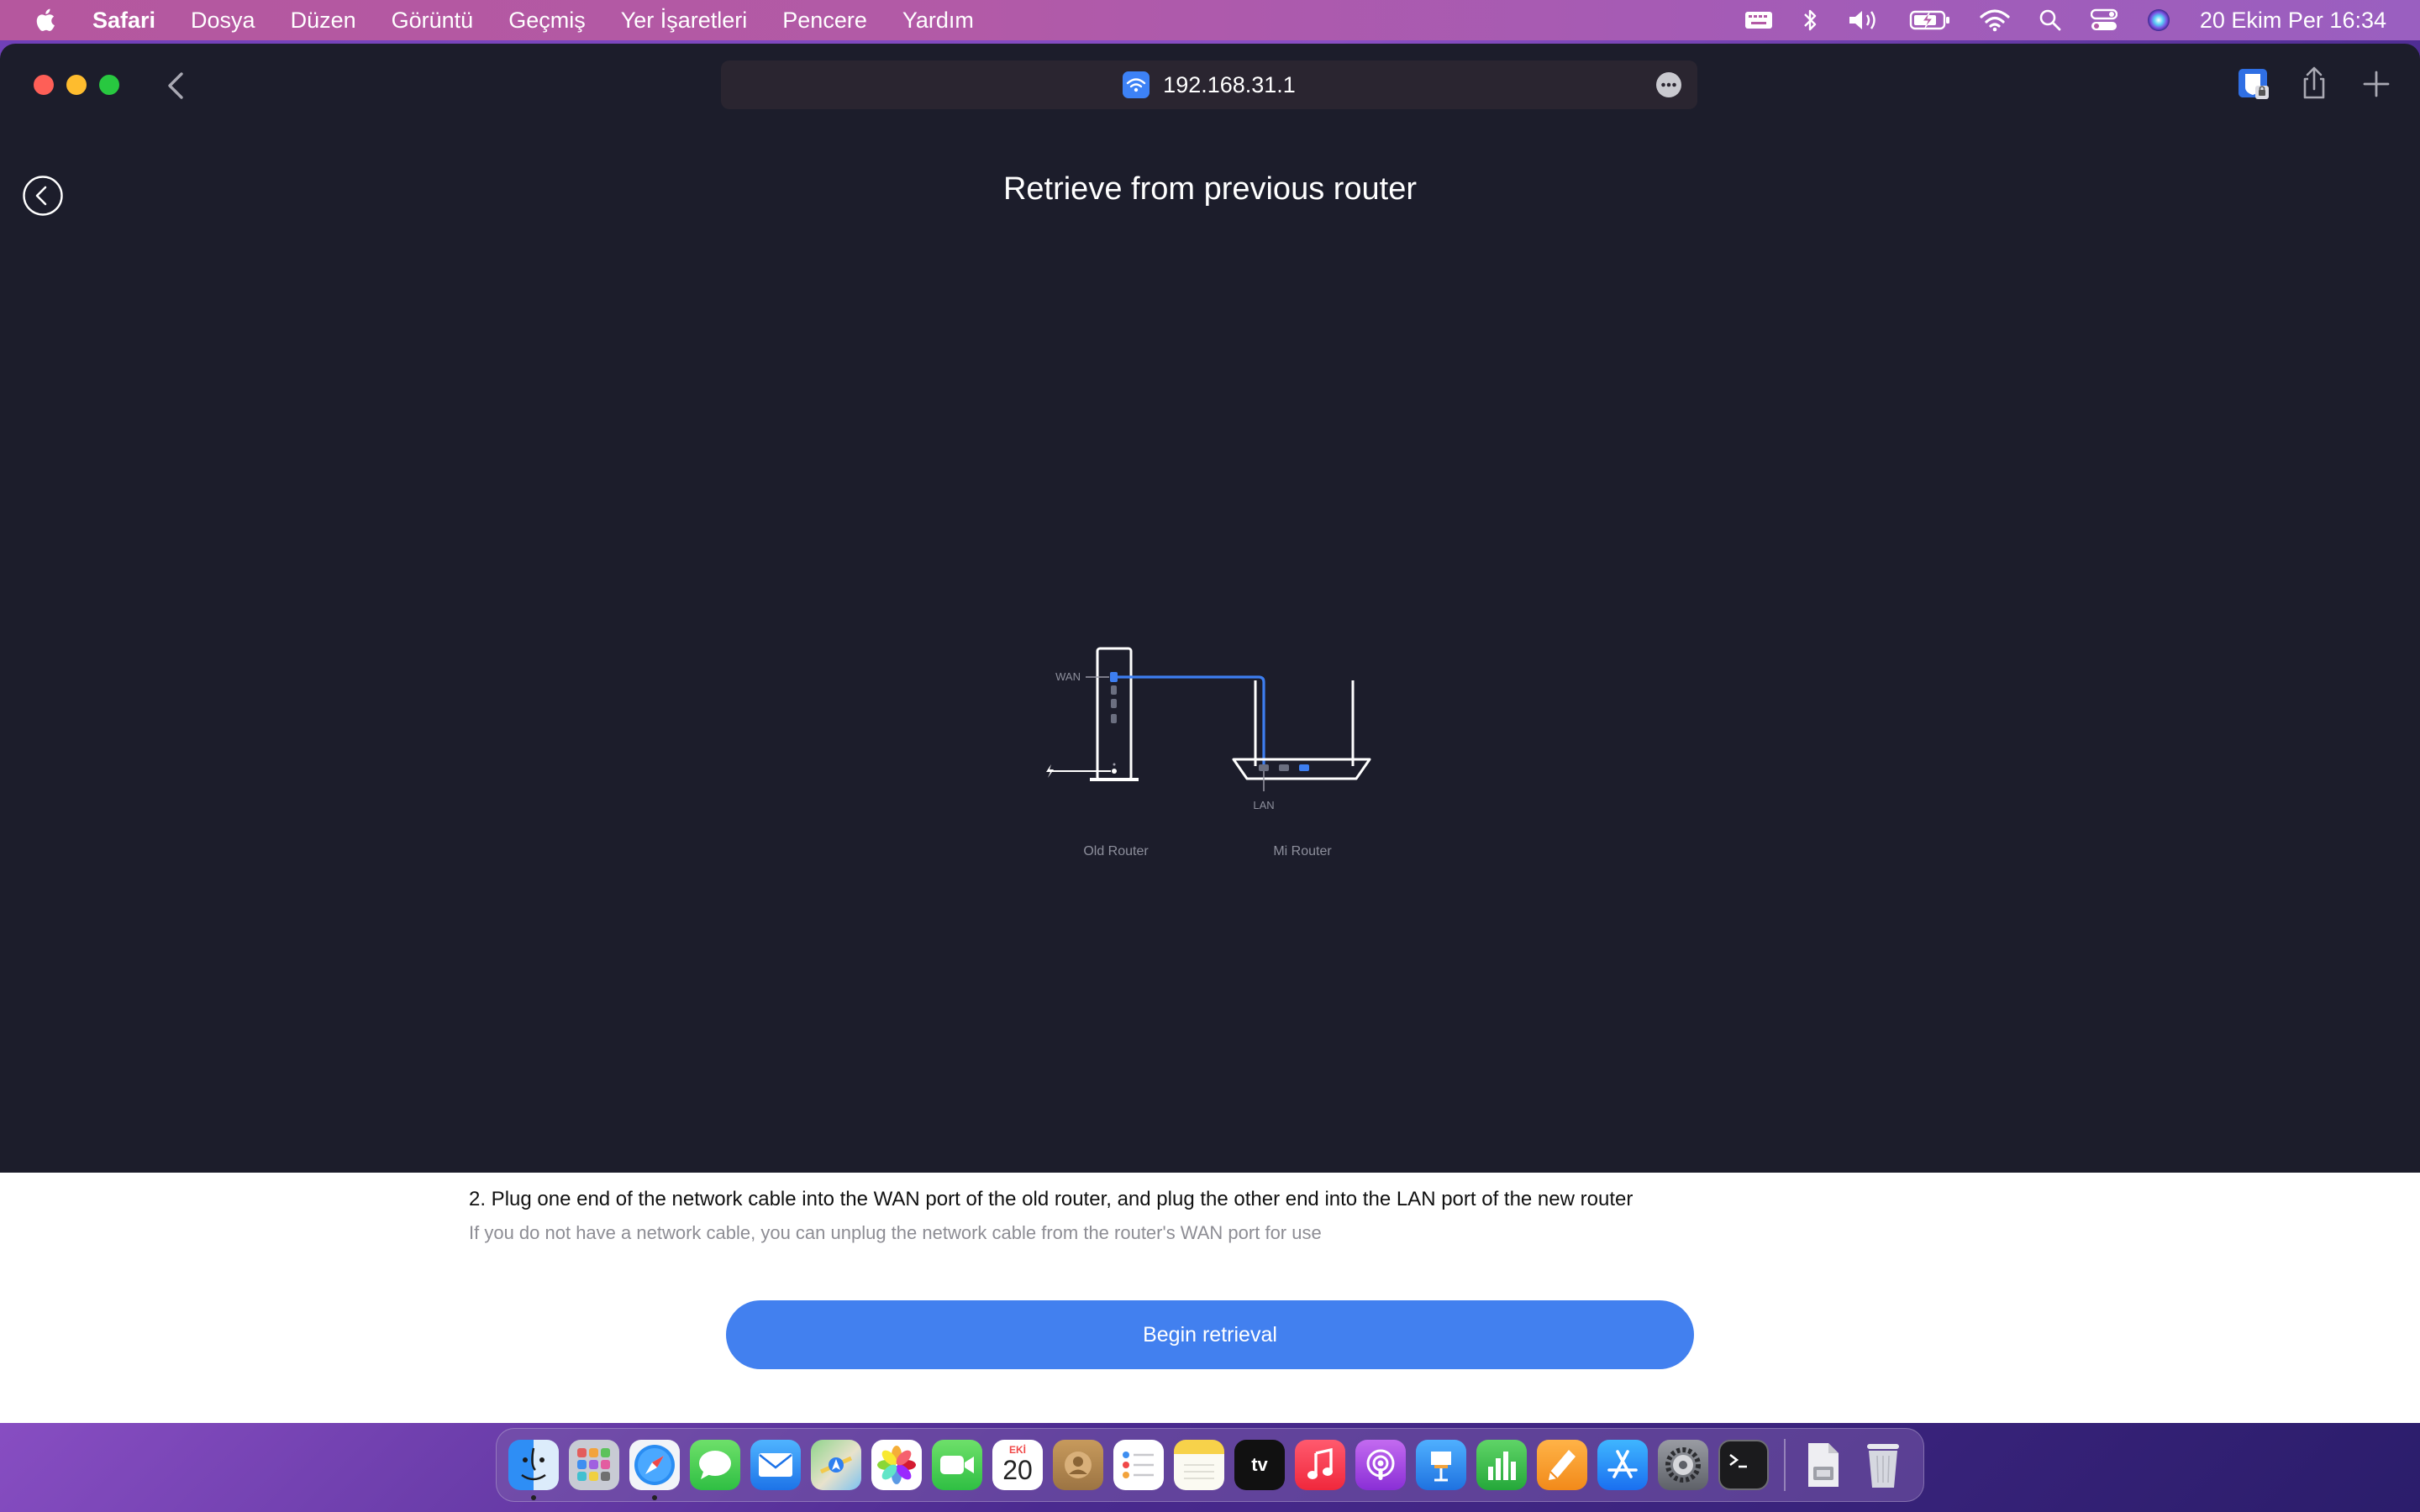  Describe the element at coordinates (2376, 84) in the screenshot. I see `new-tab-icon` at that location.